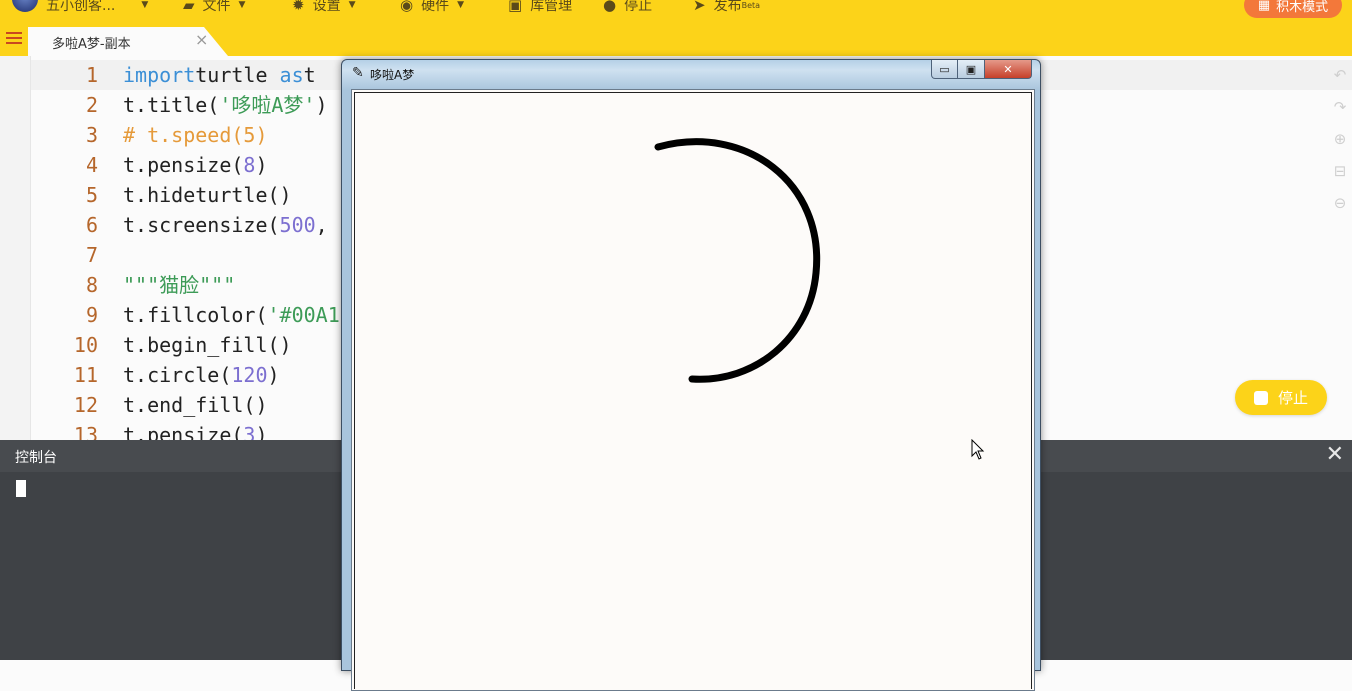  I want to click on stop-button: 停止, so click(1281, 397).